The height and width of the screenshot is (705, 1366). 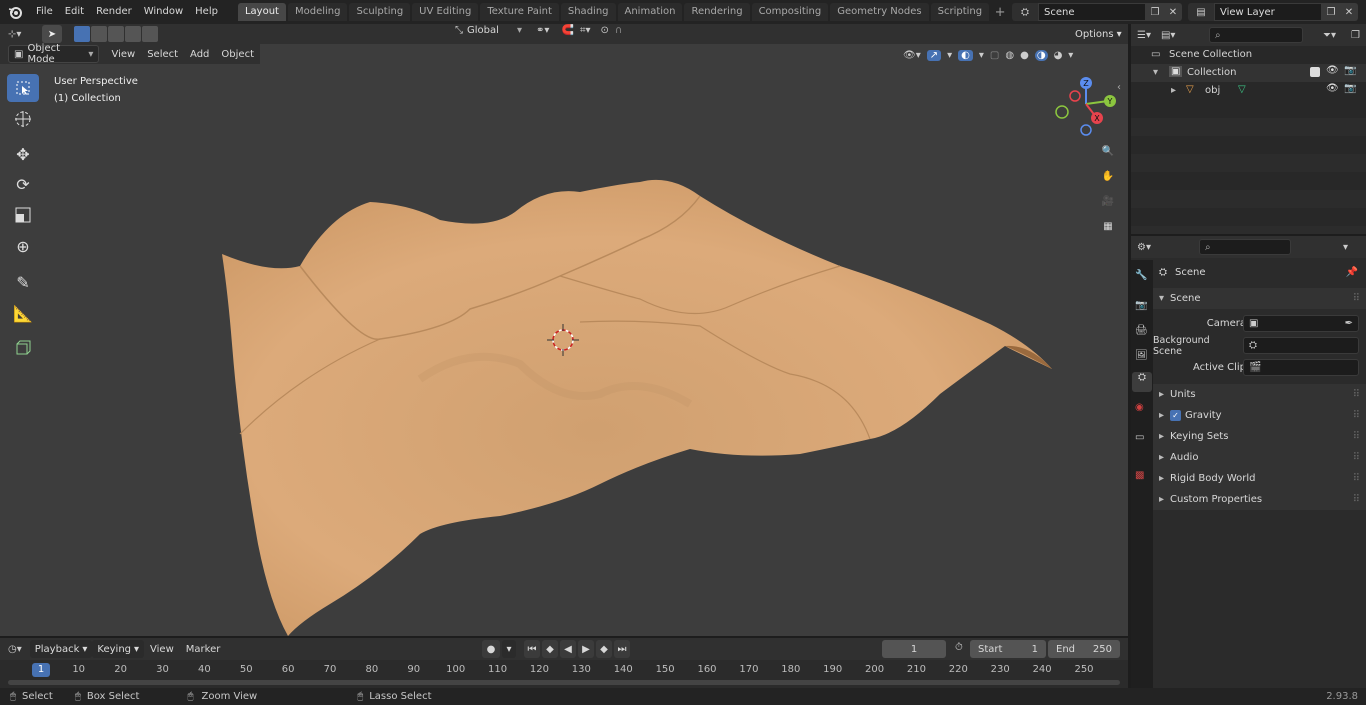 What do you see at coordinates (959, 647) in the screenshot?
I see `clock-icon: ⏱` at bounding box center [959, 647].